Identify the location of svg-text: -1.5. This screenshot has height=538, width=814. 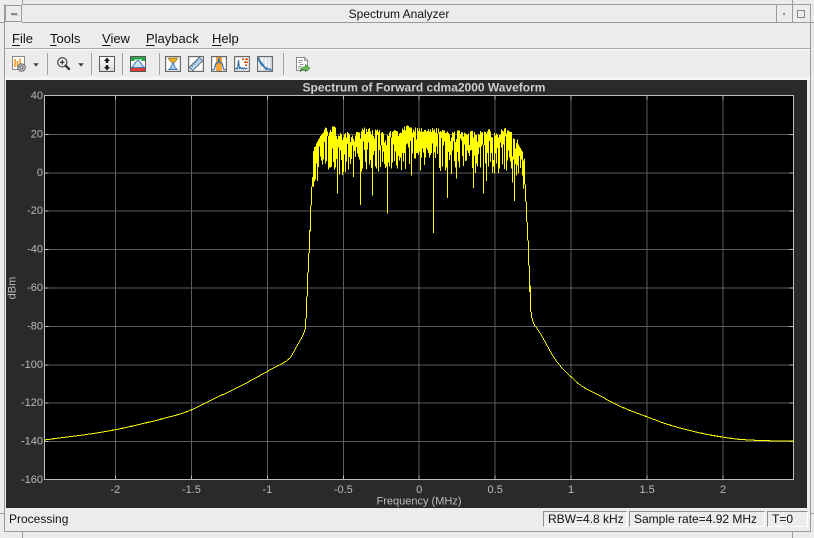
(191, 490).